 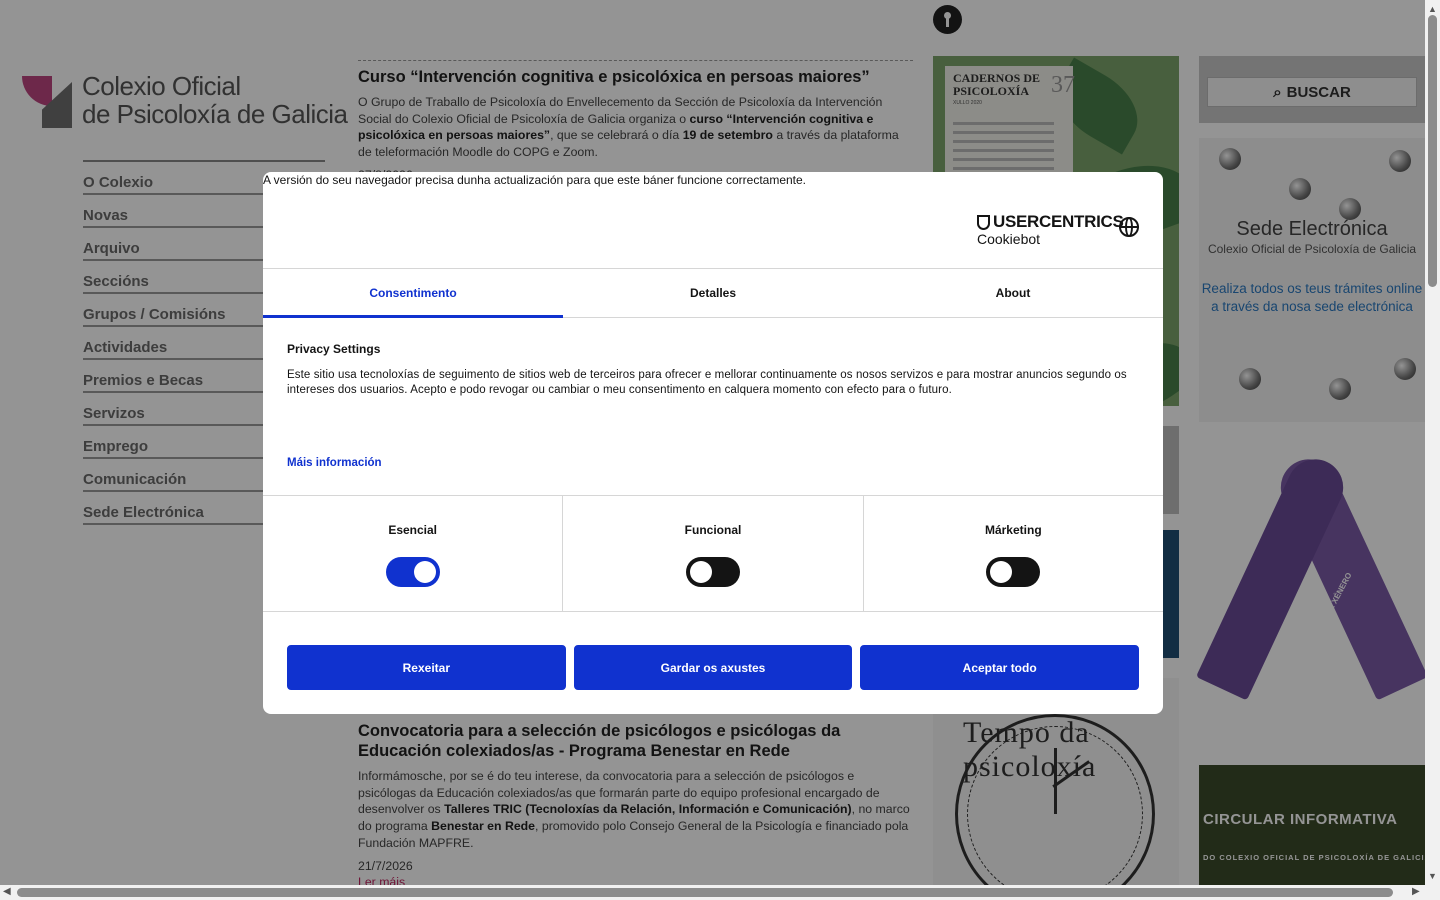 What do you see at coordinates (1416, 891) in the screenshot?
I see `scroll-right-icon: ▶` at bounding box center [1416, 891].